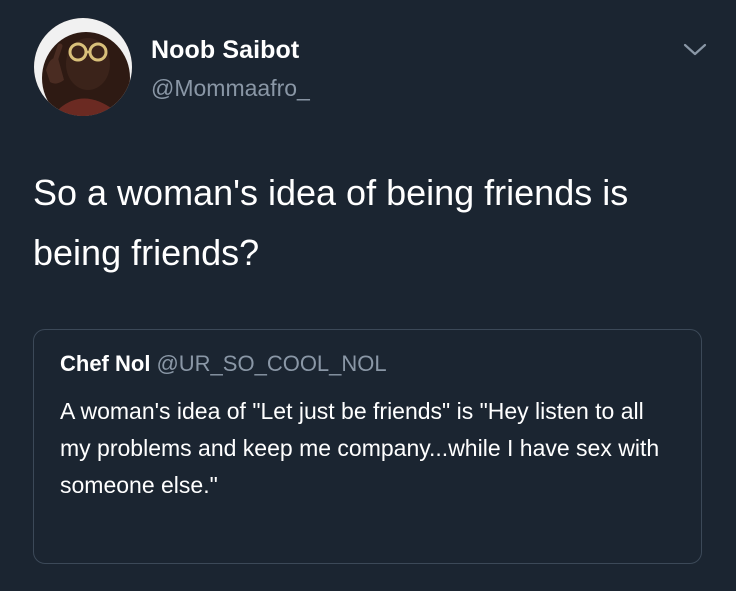  What do you see at coordinates (230, 88) in the screenshot?
I see `author-handle: @Mommaafro_` at bounding box center [230, 88].